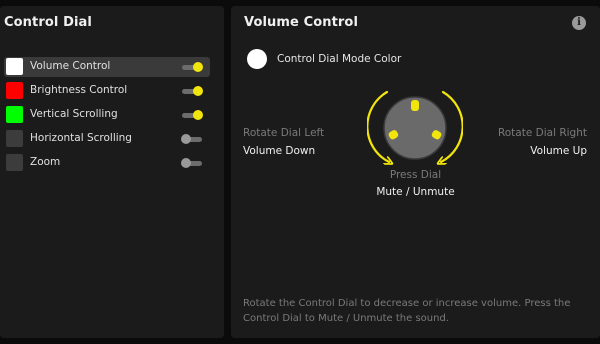 Image resolution: width=600 pixels, height=344 pixels. I want to click on mode-label: Horizontal Scrolling, so click(81, 138).